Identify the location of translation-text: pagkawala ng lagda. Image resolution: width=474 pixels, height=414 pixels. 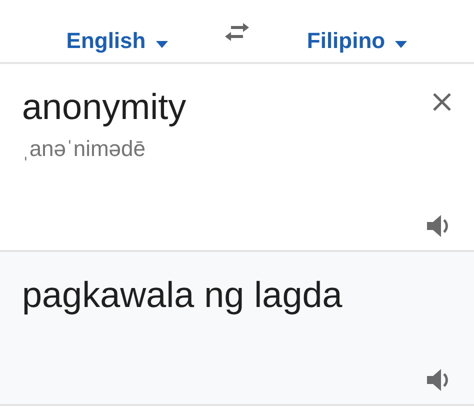
(183, 295).